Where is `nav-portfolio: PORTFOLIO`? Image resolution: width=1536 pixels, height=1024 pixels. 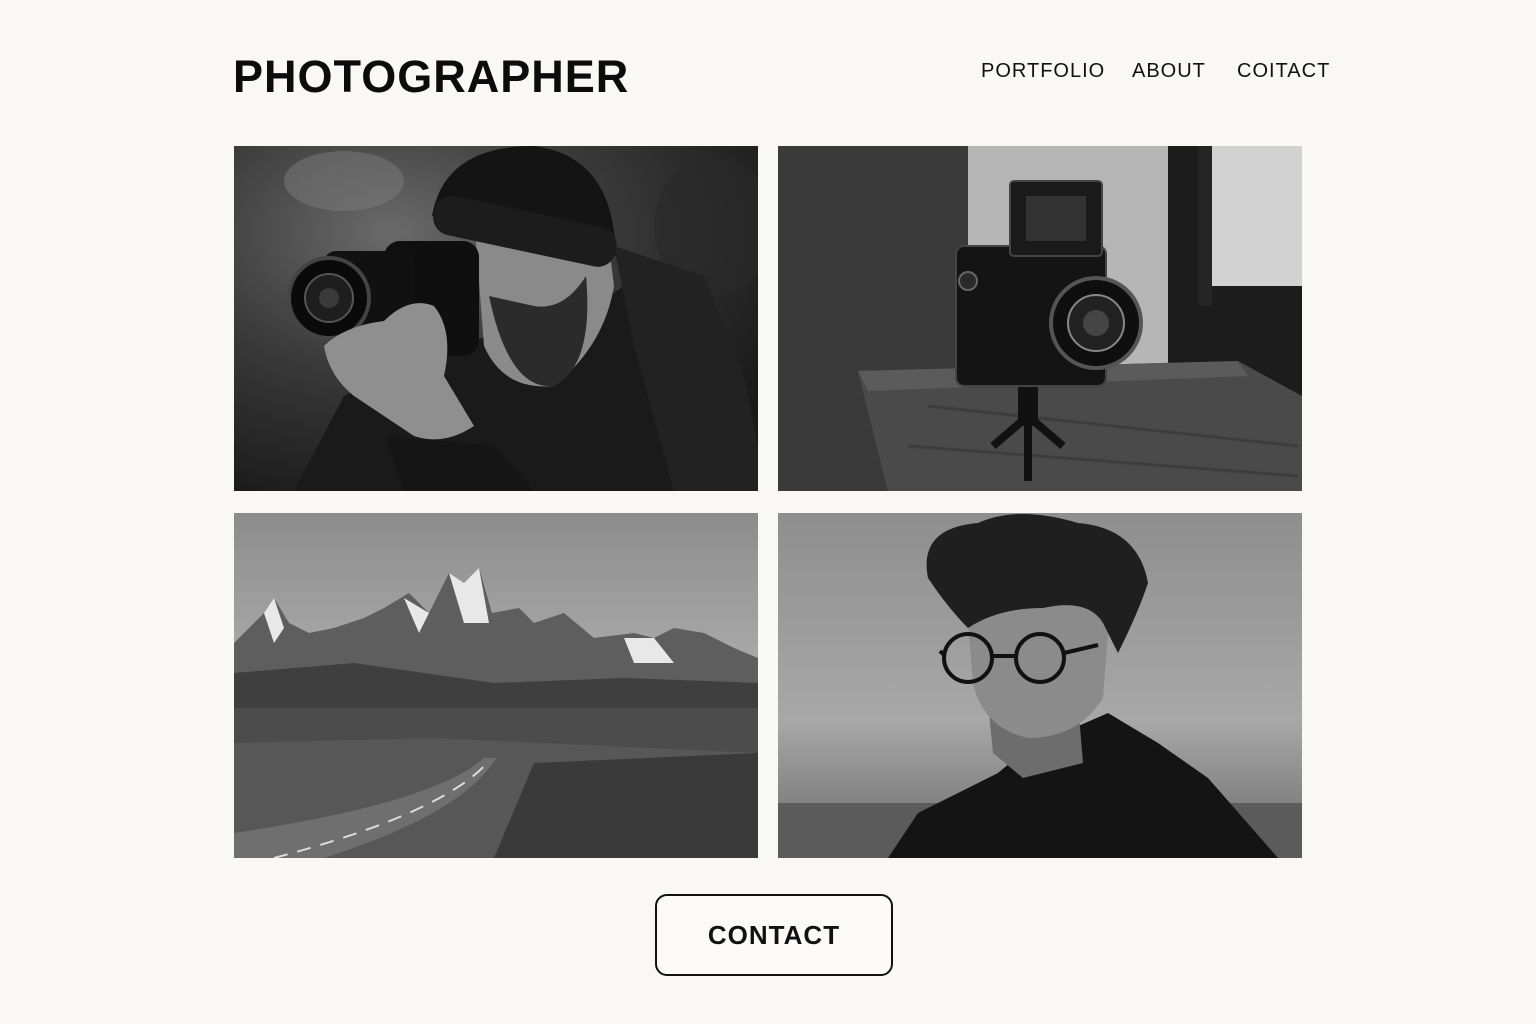
nav-portfolio: PORTFOLIO is located at coordinates (1043, 71).